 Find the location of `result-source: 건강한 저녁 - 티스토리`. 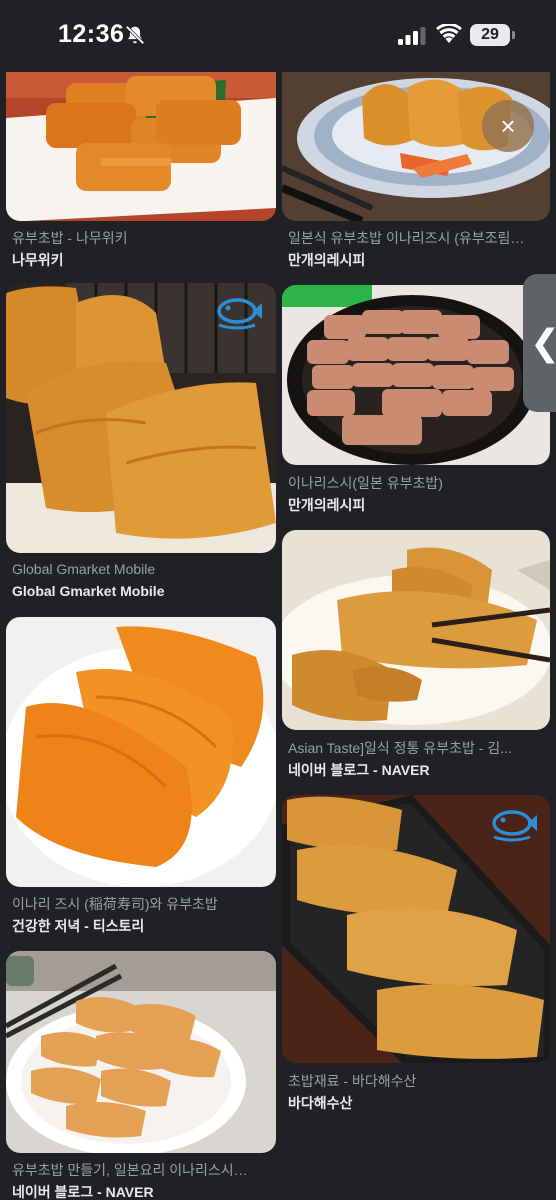

result-source: 건강한 저녁 - 티스토리 is located at coordinates (78, 926).